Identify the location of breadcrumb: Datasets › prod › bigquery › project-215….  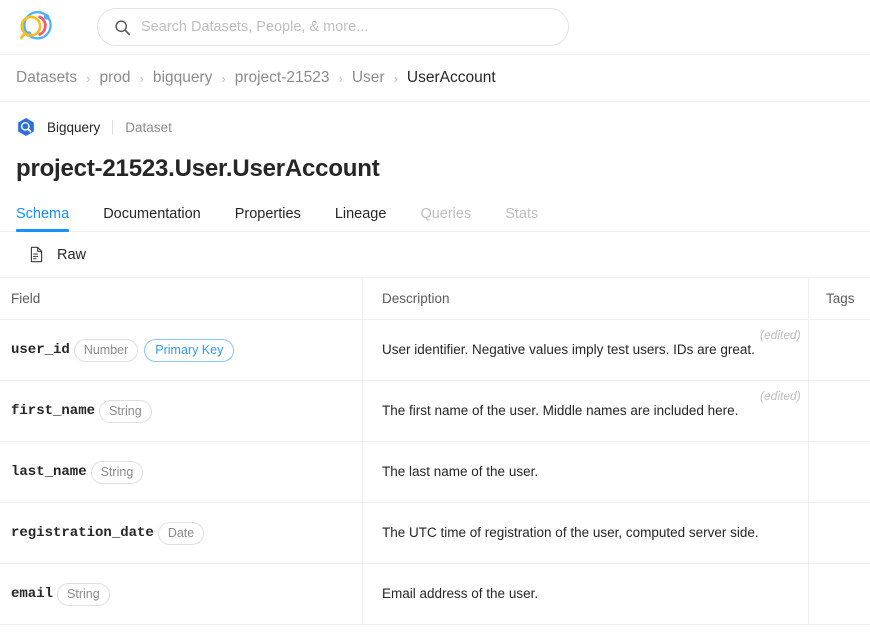
(435, 78).